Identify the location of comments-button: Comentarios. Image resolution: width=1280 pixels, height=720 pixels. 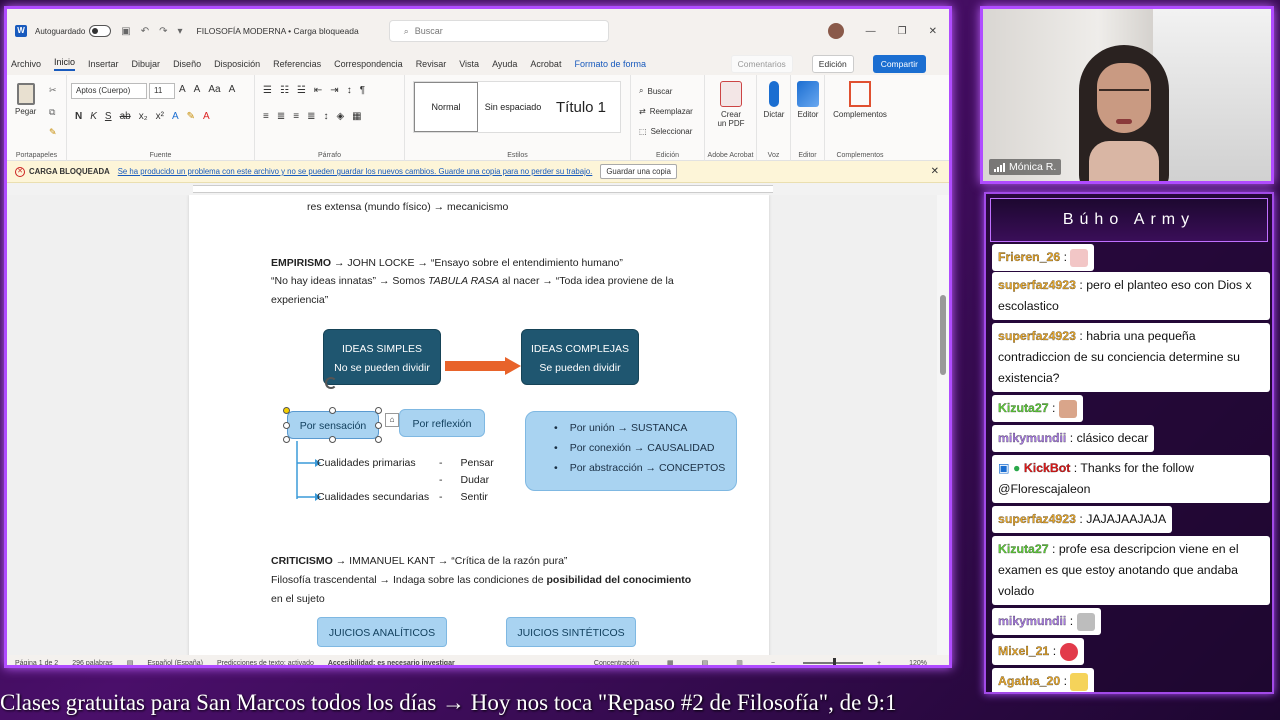
(761, 64).